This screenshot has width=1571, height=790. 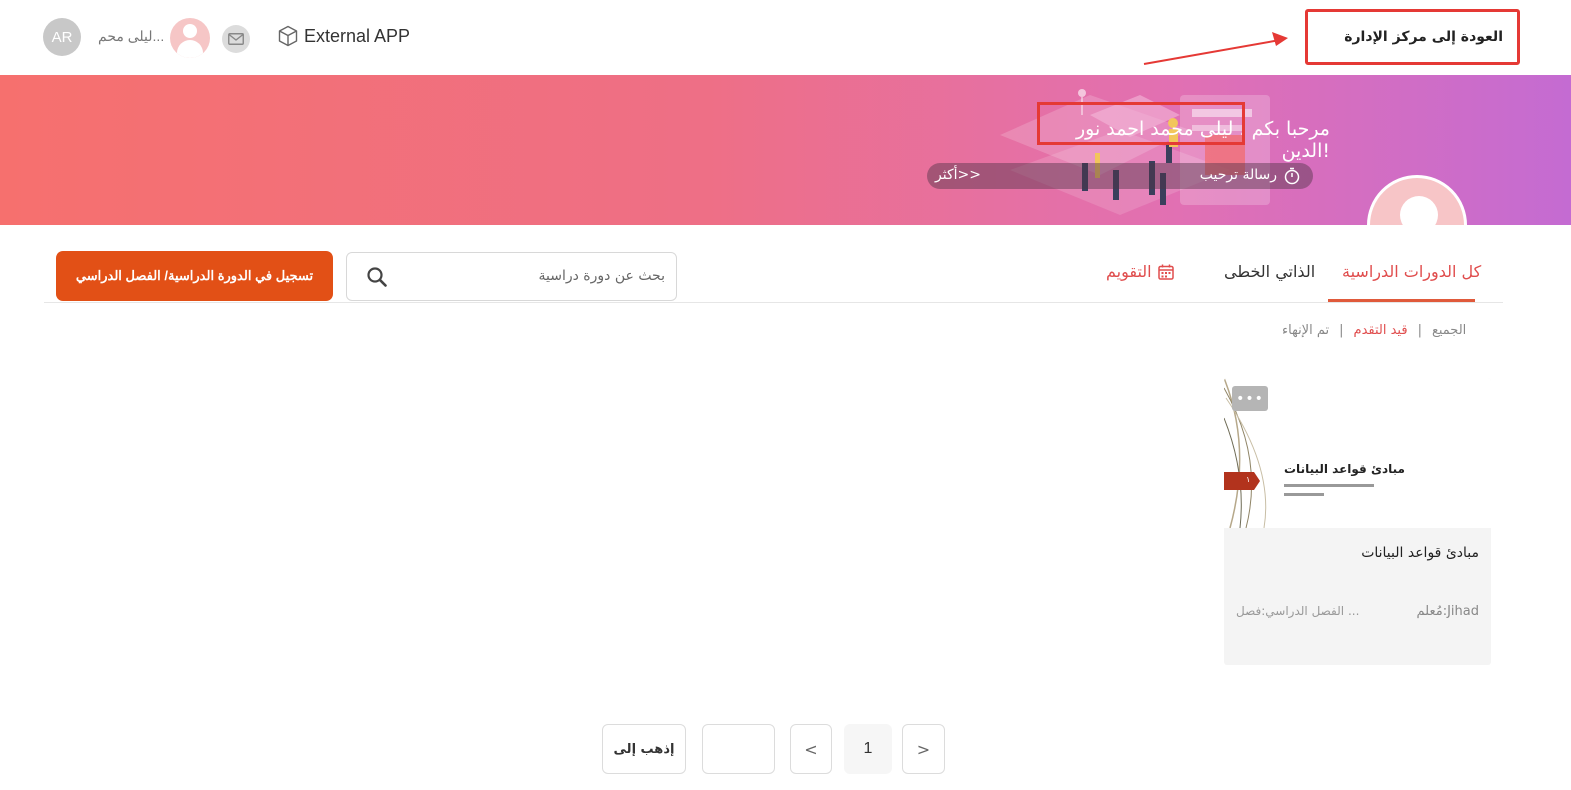 What do you see at coordinates (357, 35) in the screenshot?
I see `external-app-label: External APP` at bounding box center [357, 35].